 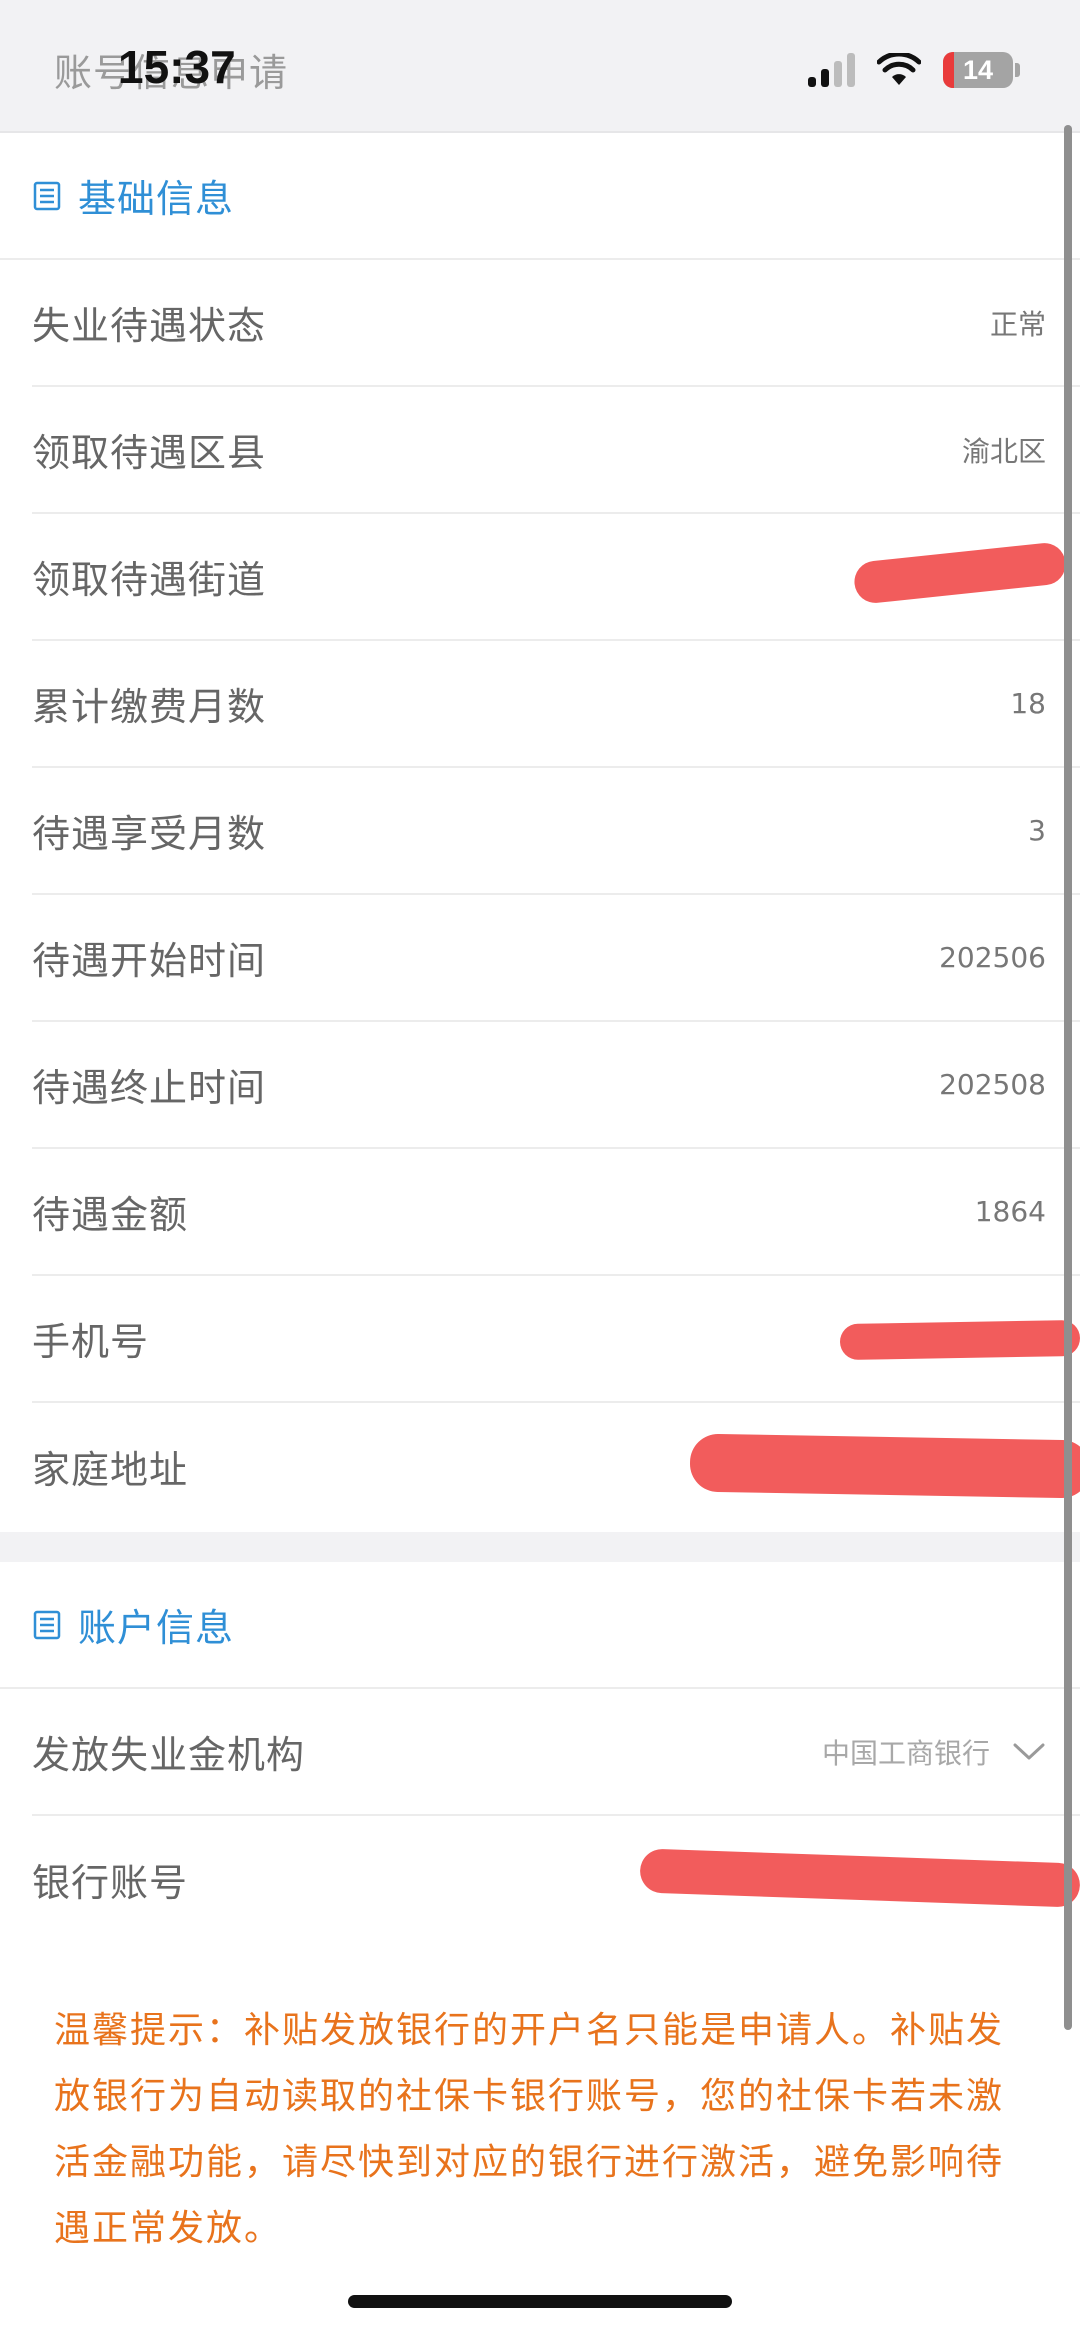 What do you see at coordinates (1017, 324) in the screenshot?
I see `row-value: 正常` at bounding box center [1017, 324].